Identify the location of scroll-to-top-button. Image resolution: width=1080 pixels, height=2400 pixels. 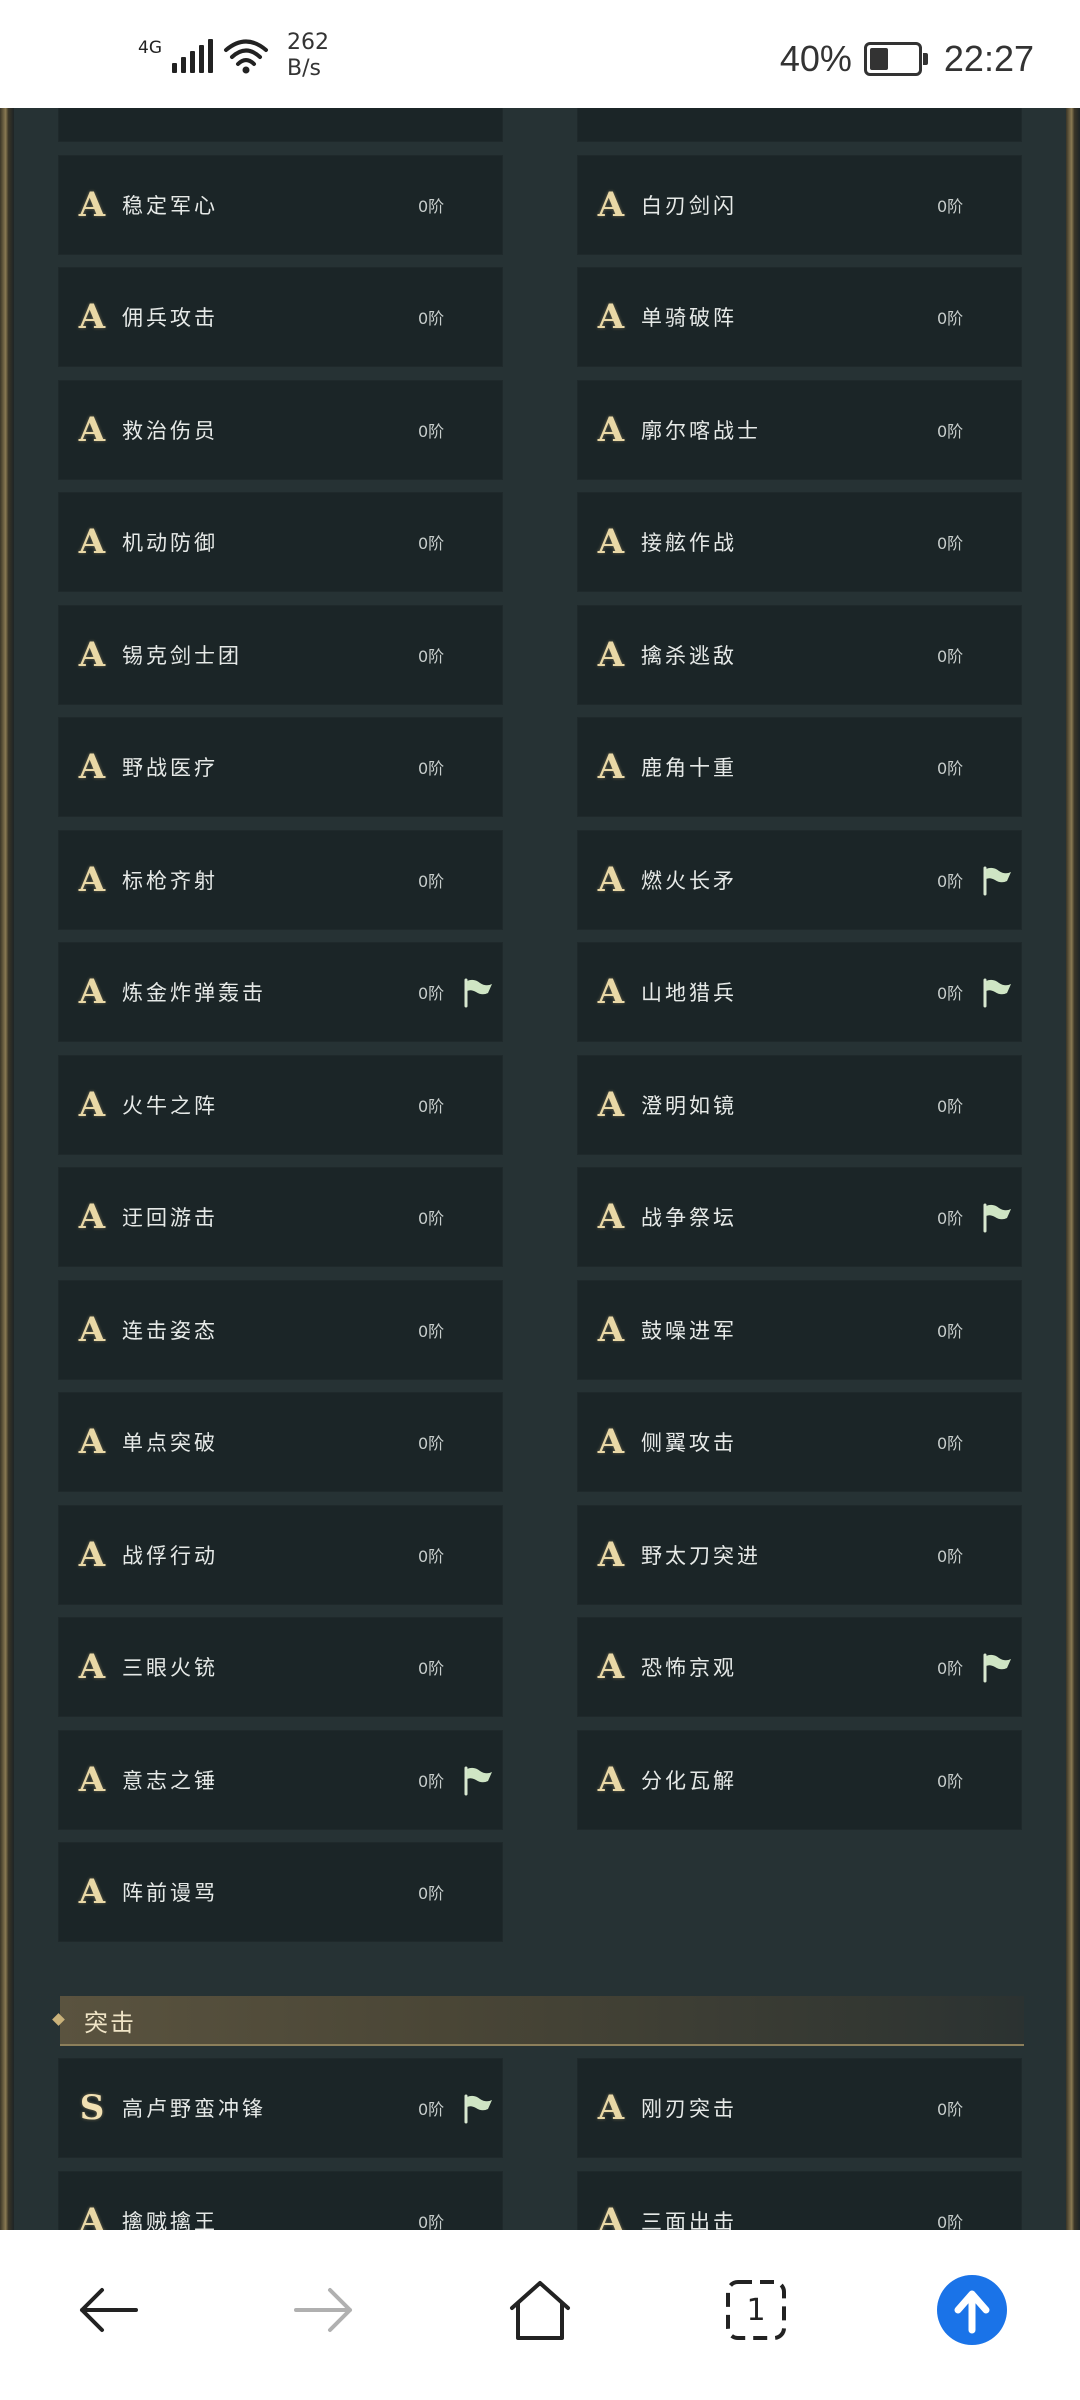
(972, 2310).